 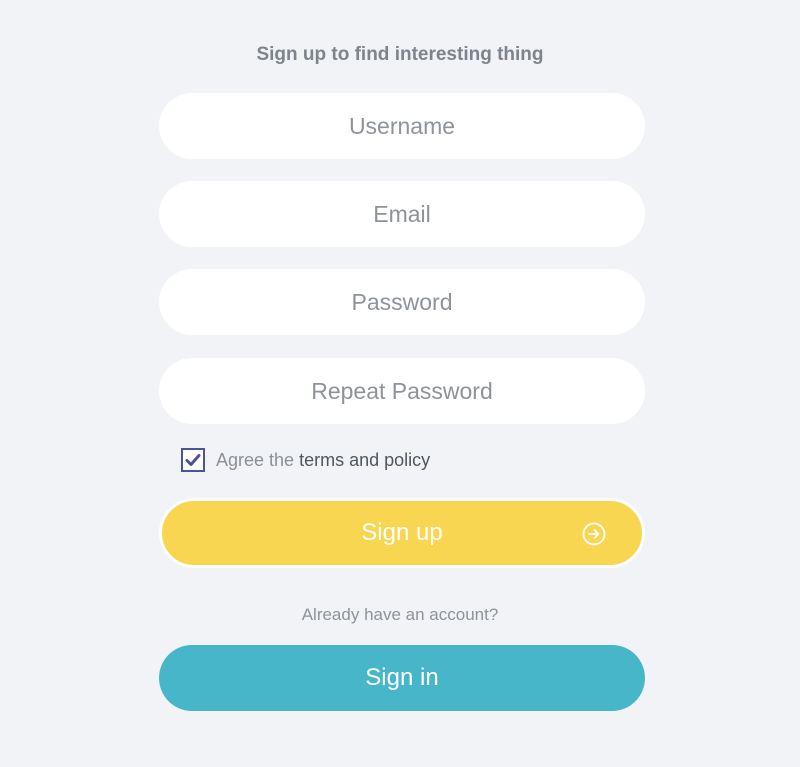 I want to click on arrow-right-circle-icon, so click(x=594, y=534).